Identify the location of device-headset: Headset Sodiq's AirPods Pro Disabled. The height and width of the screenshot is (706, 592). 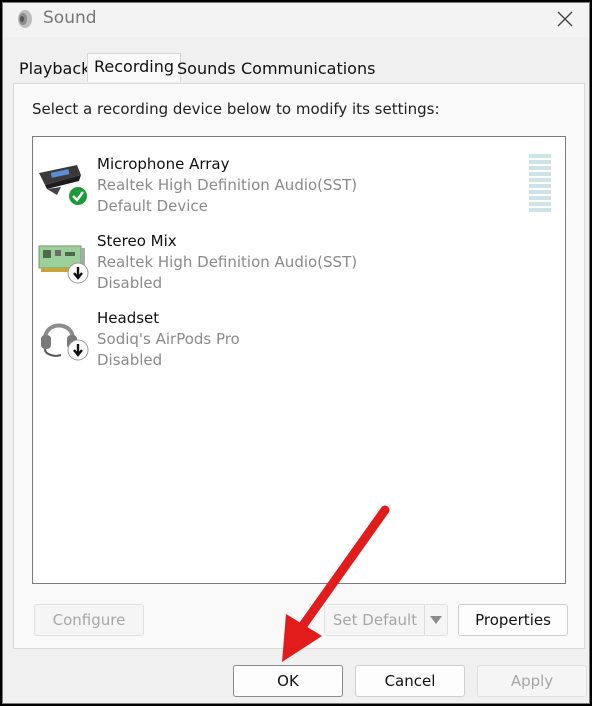
(299, 336).